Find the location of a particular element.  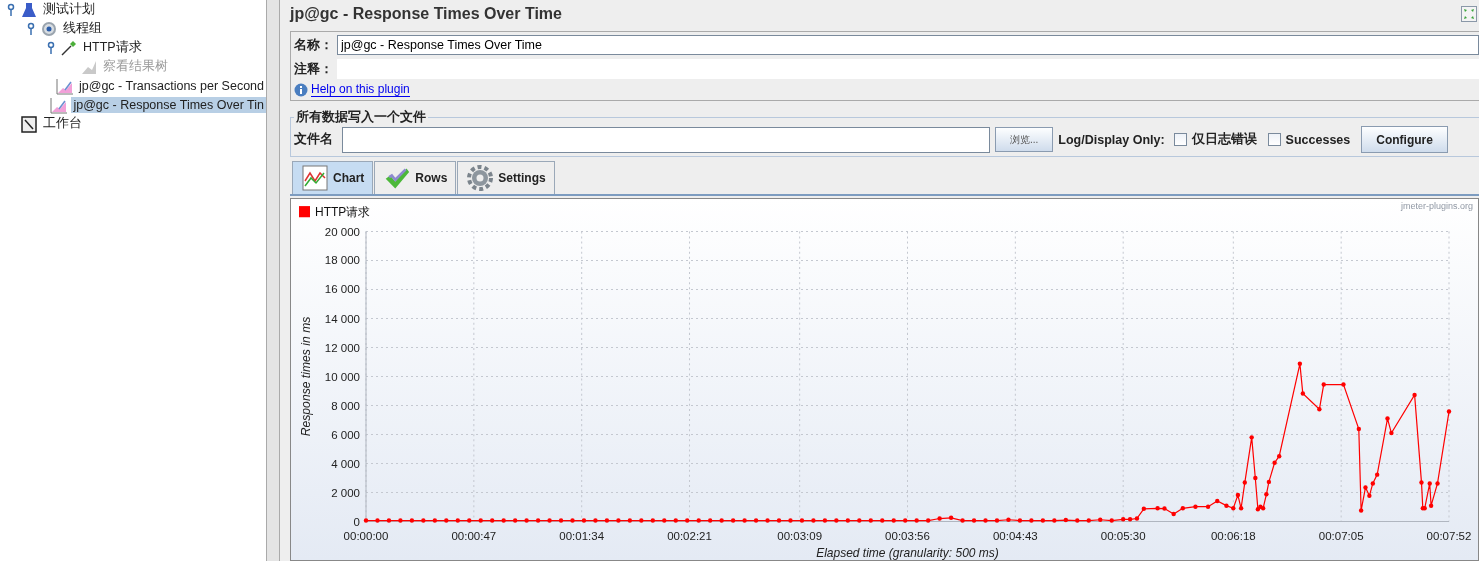

check-icon is located at coordinates (397, 178).